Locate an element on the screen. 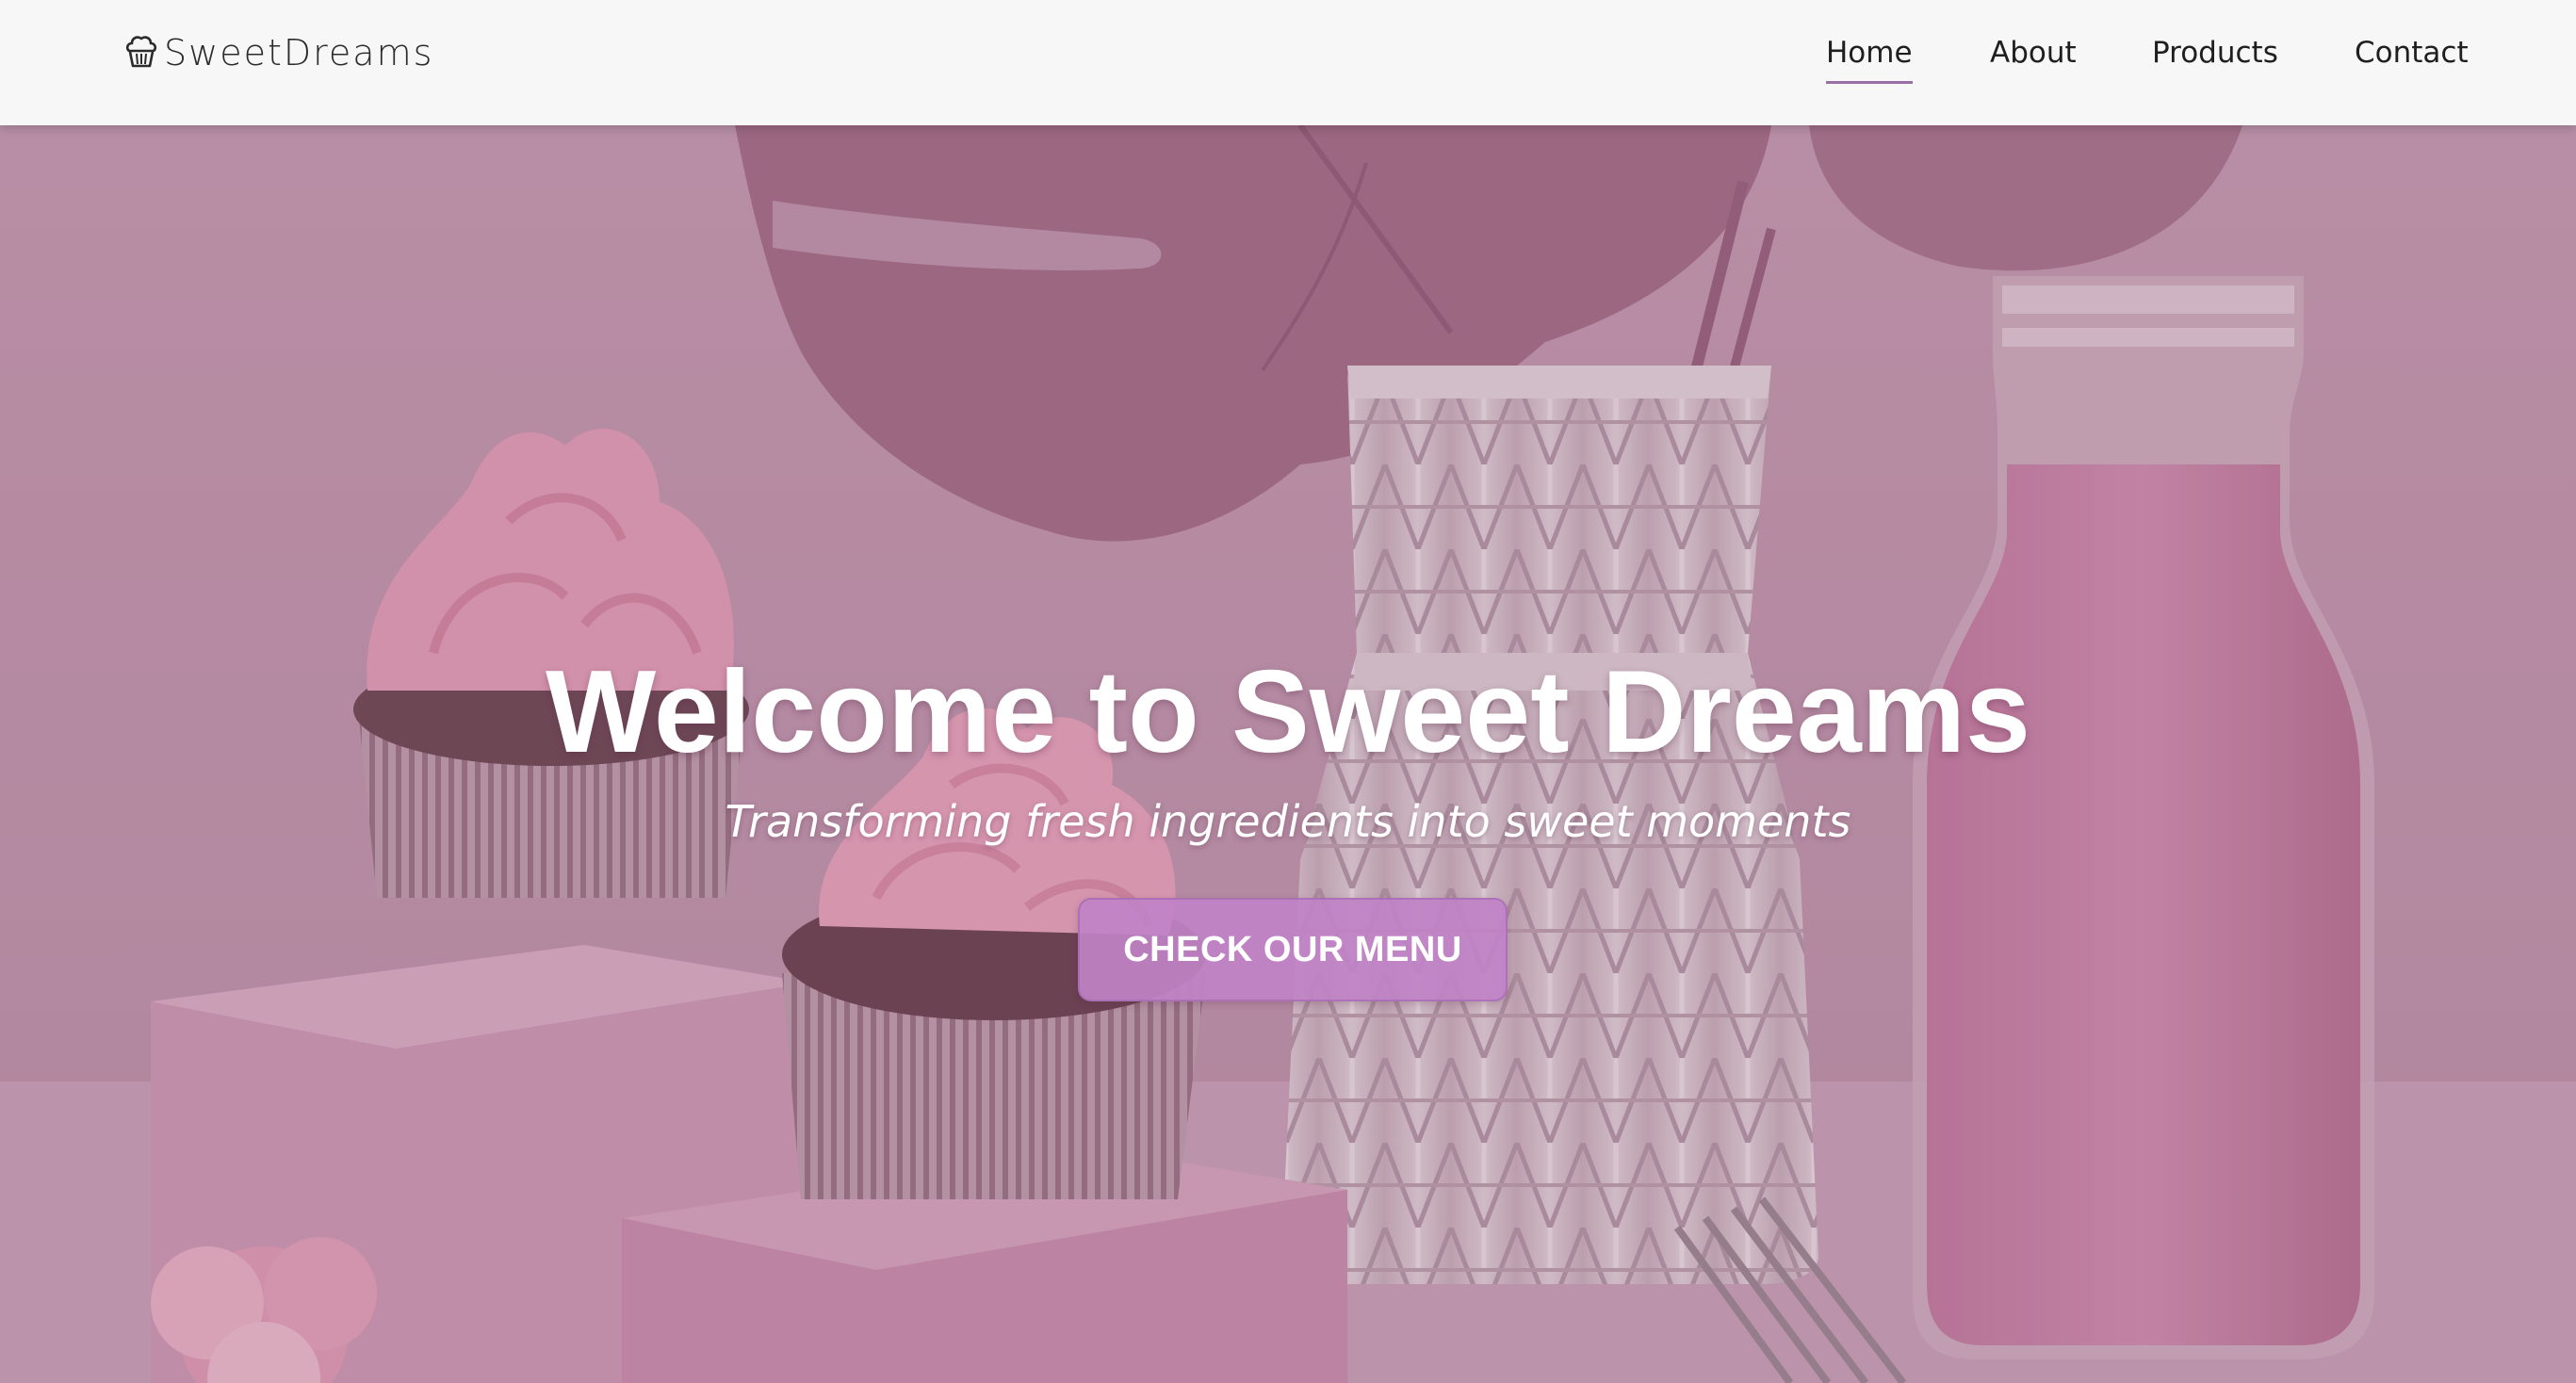 The width and height of the screenshot is (2576, 1383). nav-link-products: Products is located at coordinates (2215, 56).